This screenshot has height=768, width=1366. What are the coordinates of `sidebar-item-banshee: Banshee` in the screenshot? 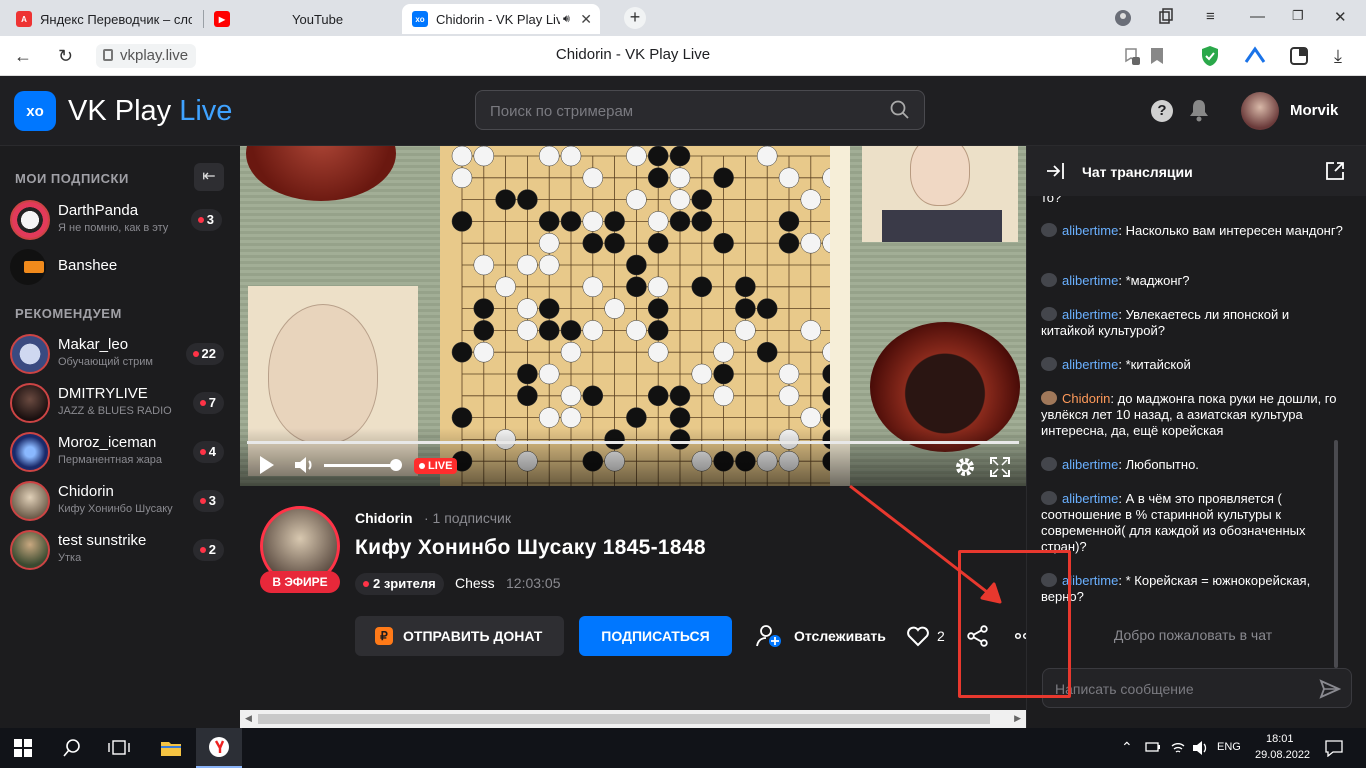 It's located at (120, 267).